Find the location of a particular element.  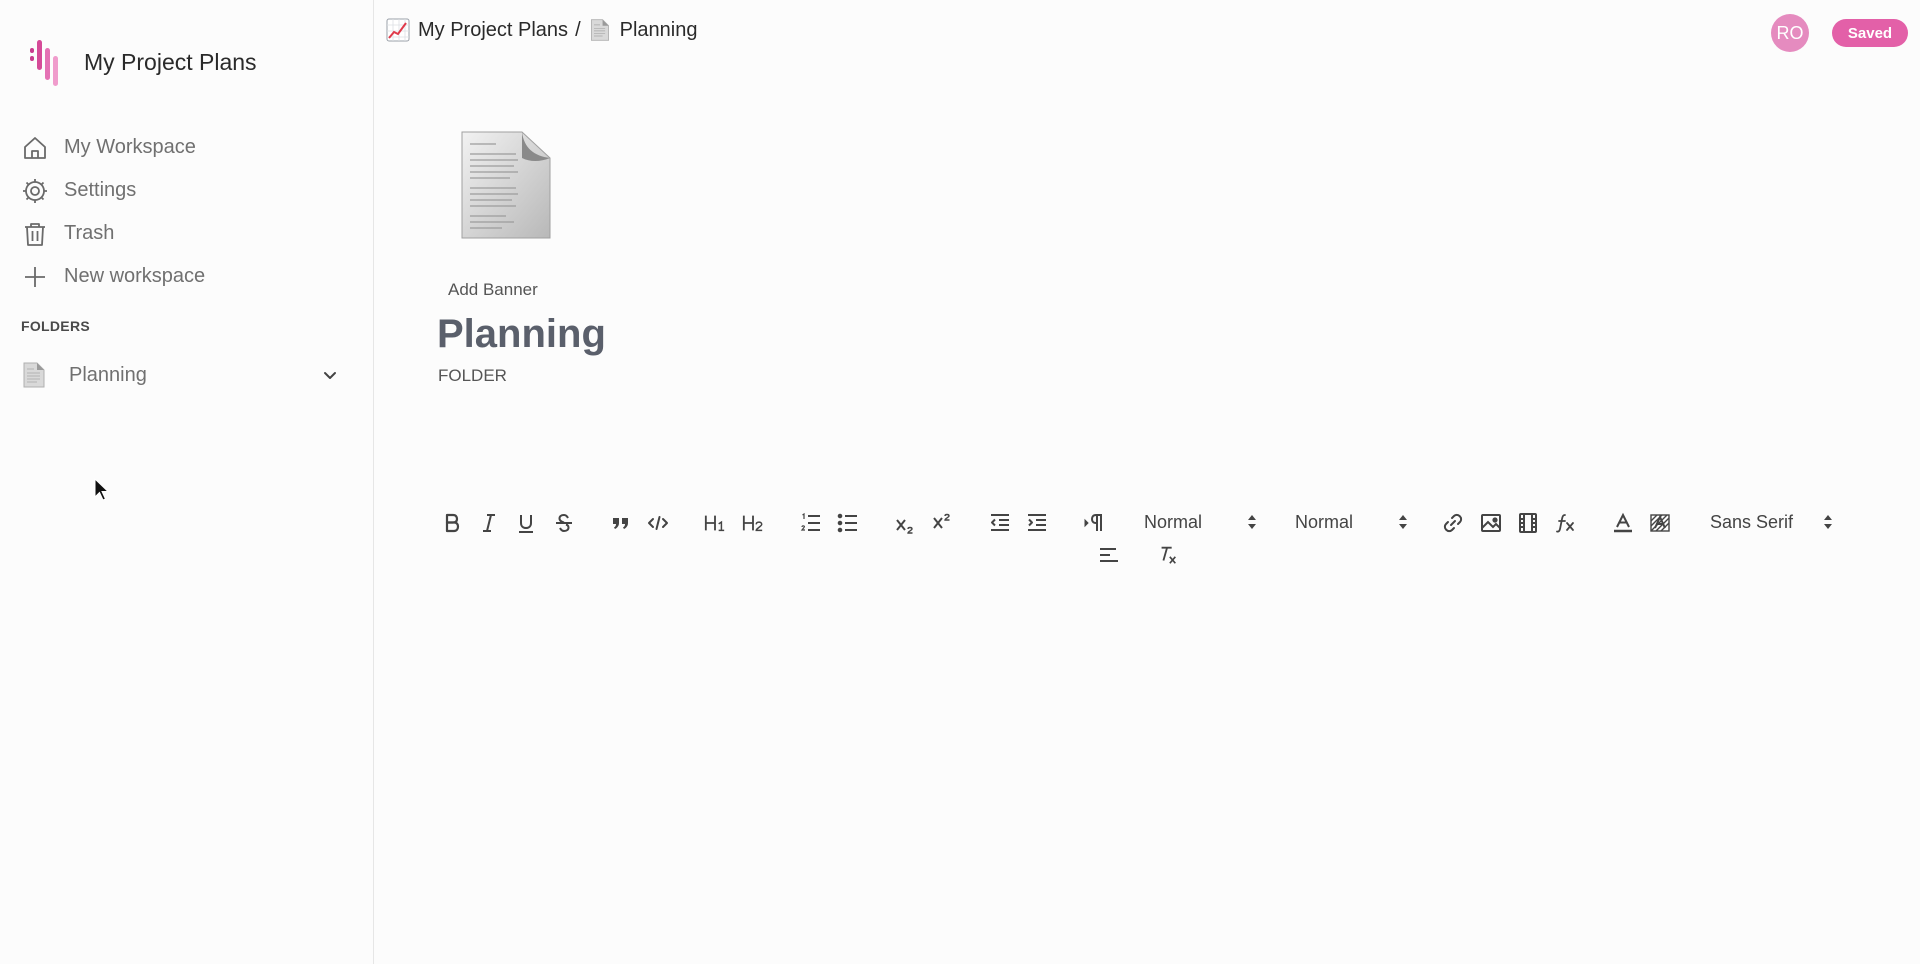

clear-formatting-button is located at coordinates (1168, 555).